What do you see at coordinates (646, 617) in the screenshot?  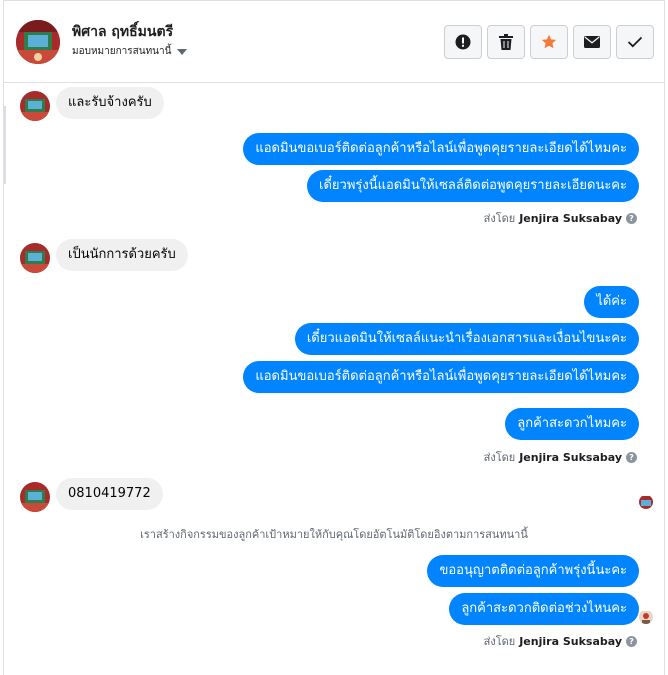 I see `agent-read-avatar` at bounding box center [646, 617].